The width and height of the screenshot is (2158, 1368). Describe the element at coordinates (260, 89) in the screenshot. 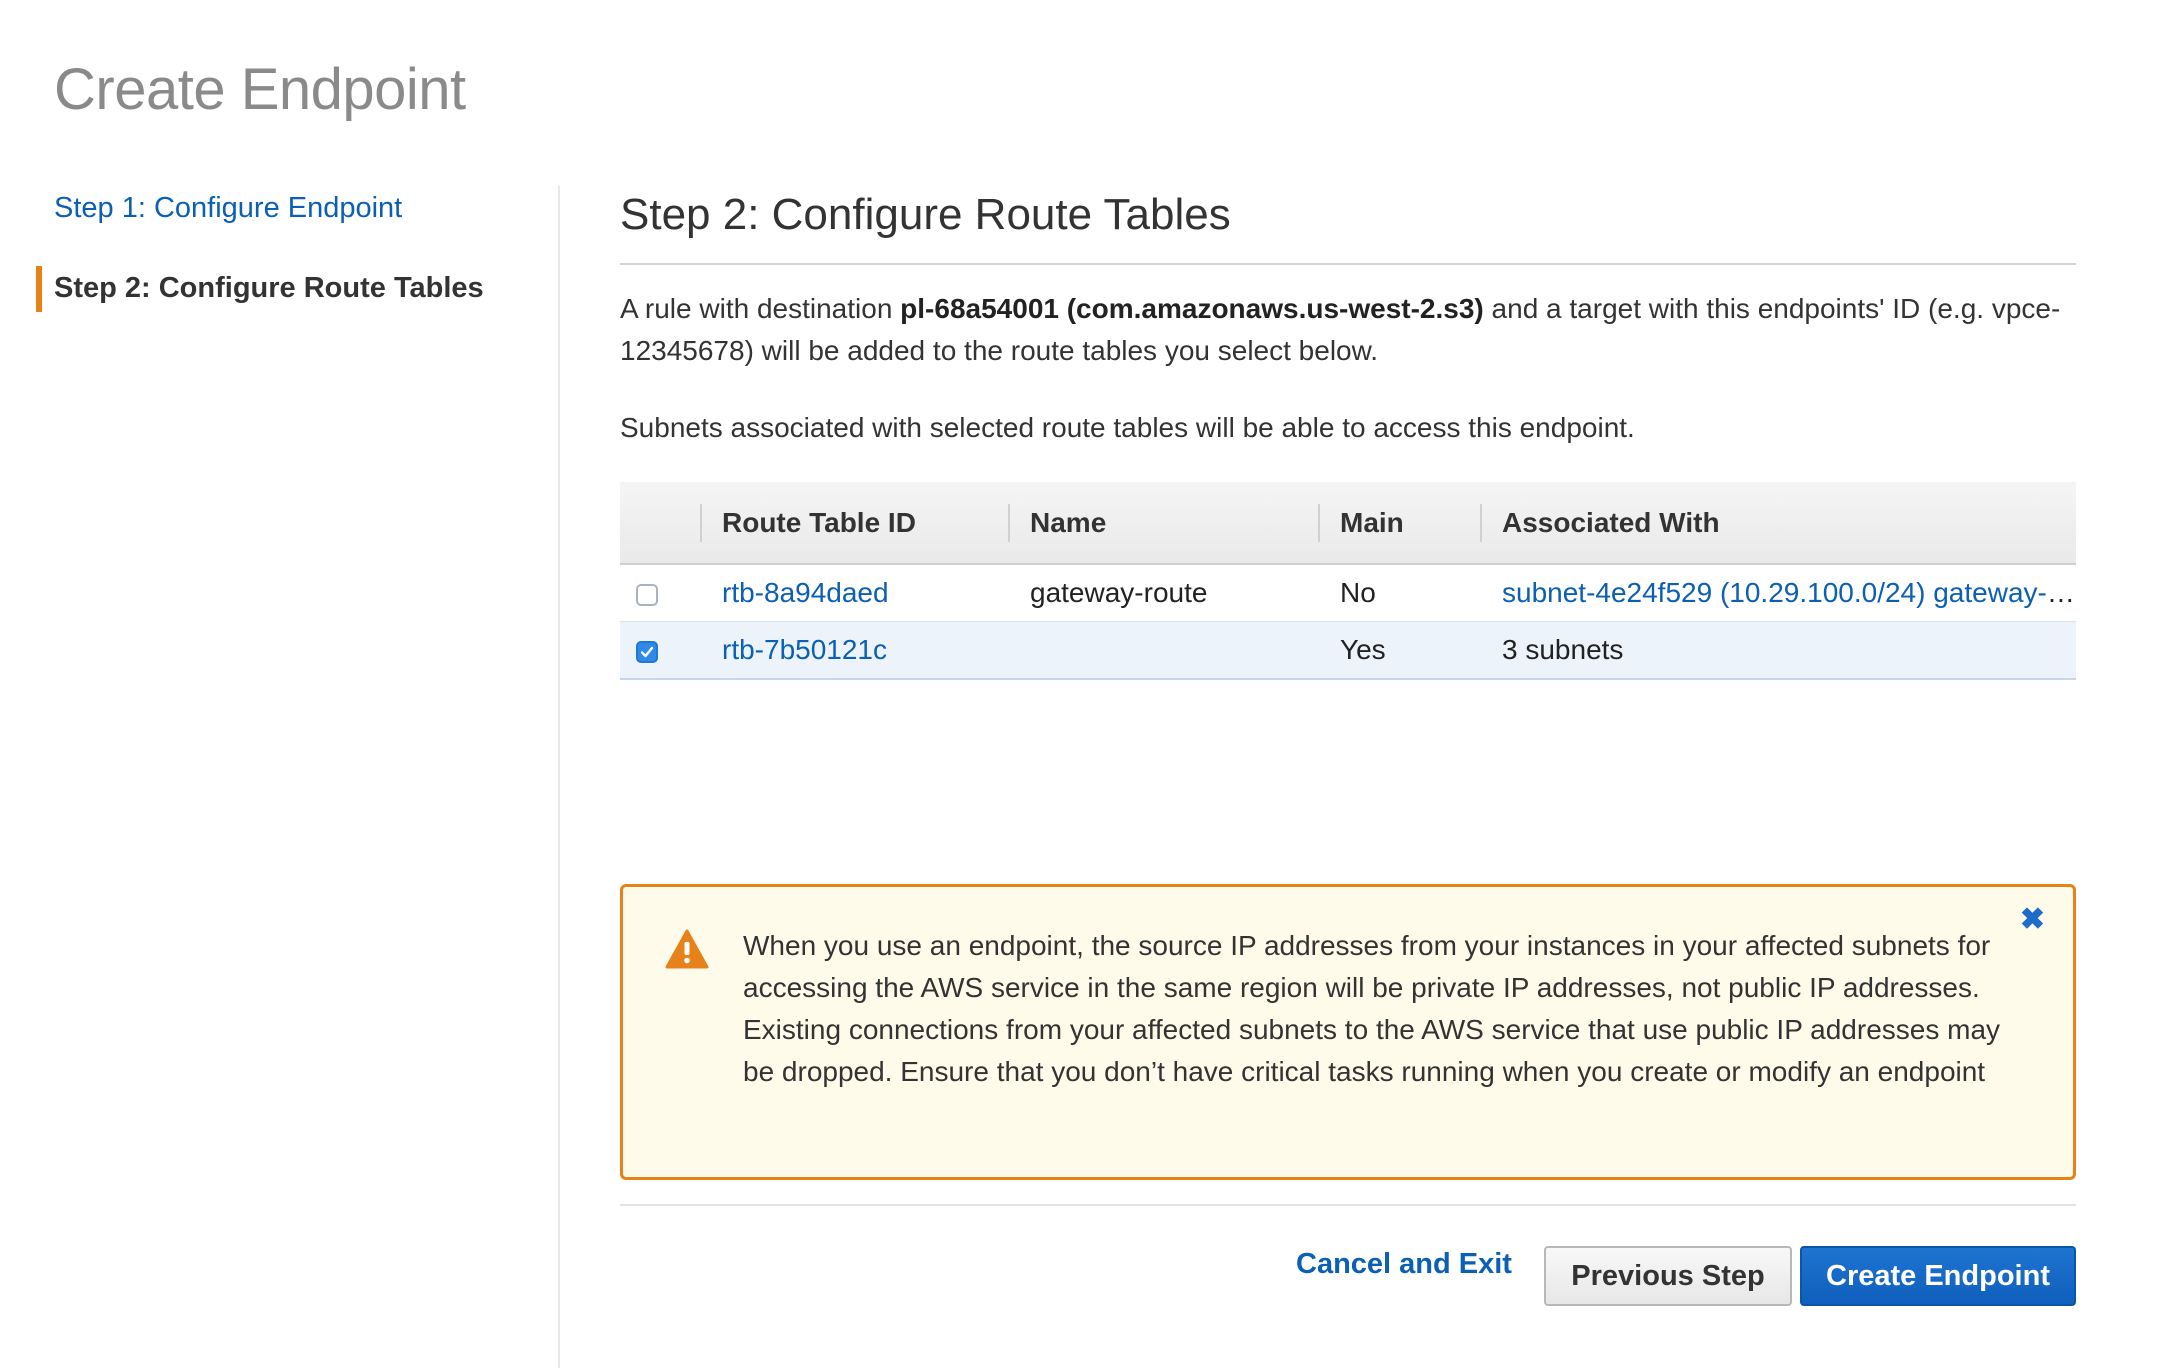

I see `page-title: Create Endpoint` at that location.